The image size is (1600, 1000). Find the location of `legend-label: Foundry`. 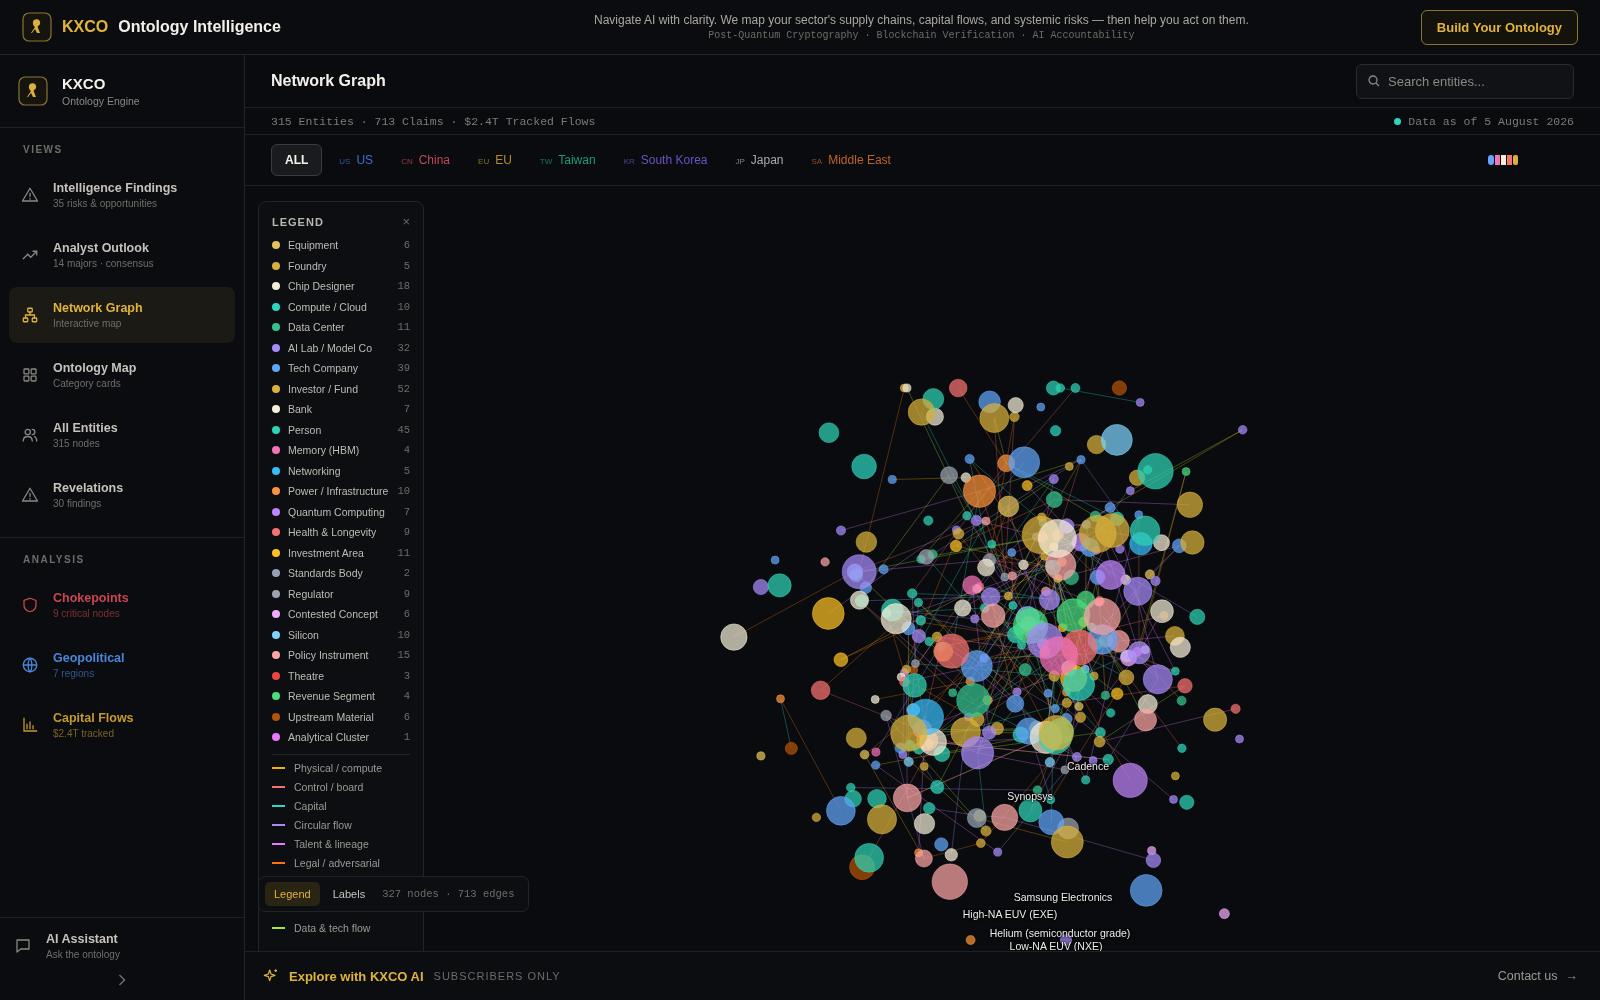

legend-label: Foundry is located at coordinates (308, 265).